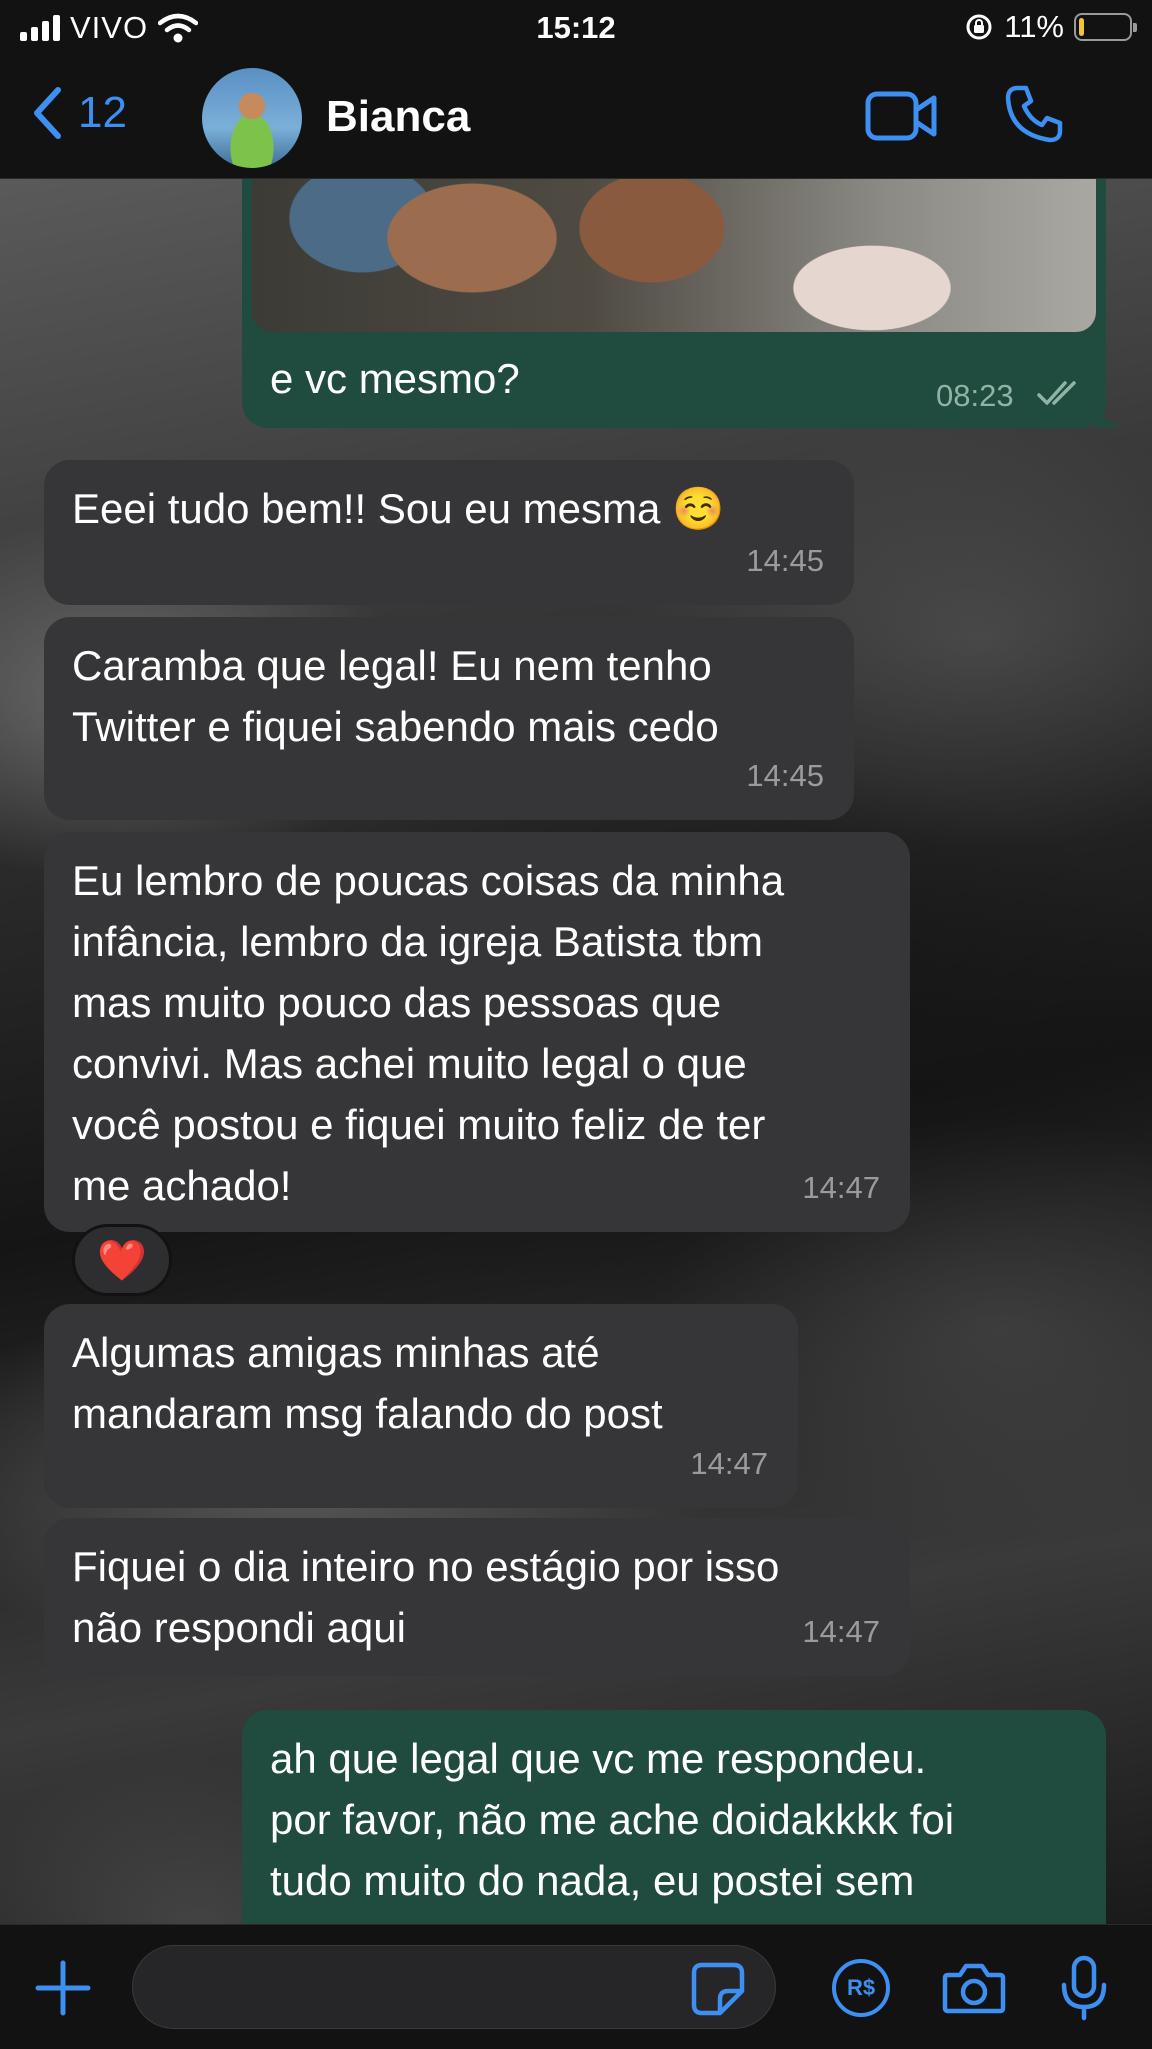 Image resolution: width=1152 pixels, height=2049 pixels. What do you see at coordinates (395, 726) in the screenshot?
I see `message-line: Twitter e fiquei sabendo mais cedo` at bounding box center [395, 726].